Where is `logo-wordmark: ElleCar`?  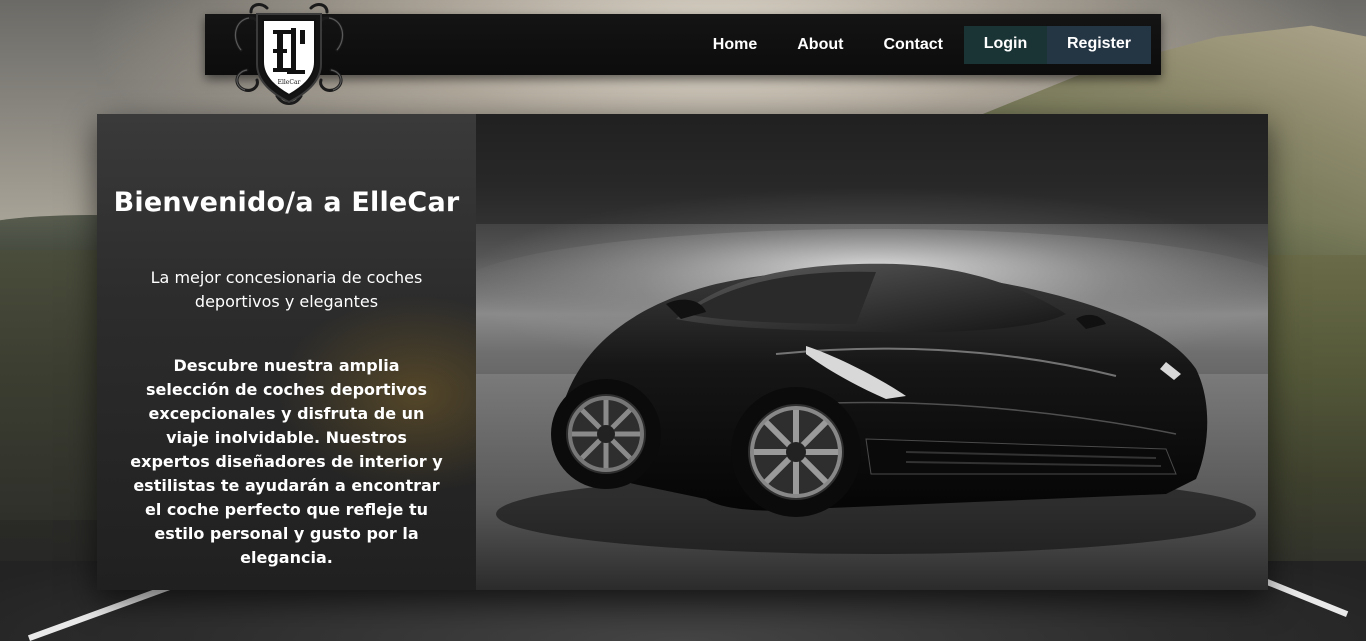 logo-wordmark: ElleCar is located at coordinates (289, 82).